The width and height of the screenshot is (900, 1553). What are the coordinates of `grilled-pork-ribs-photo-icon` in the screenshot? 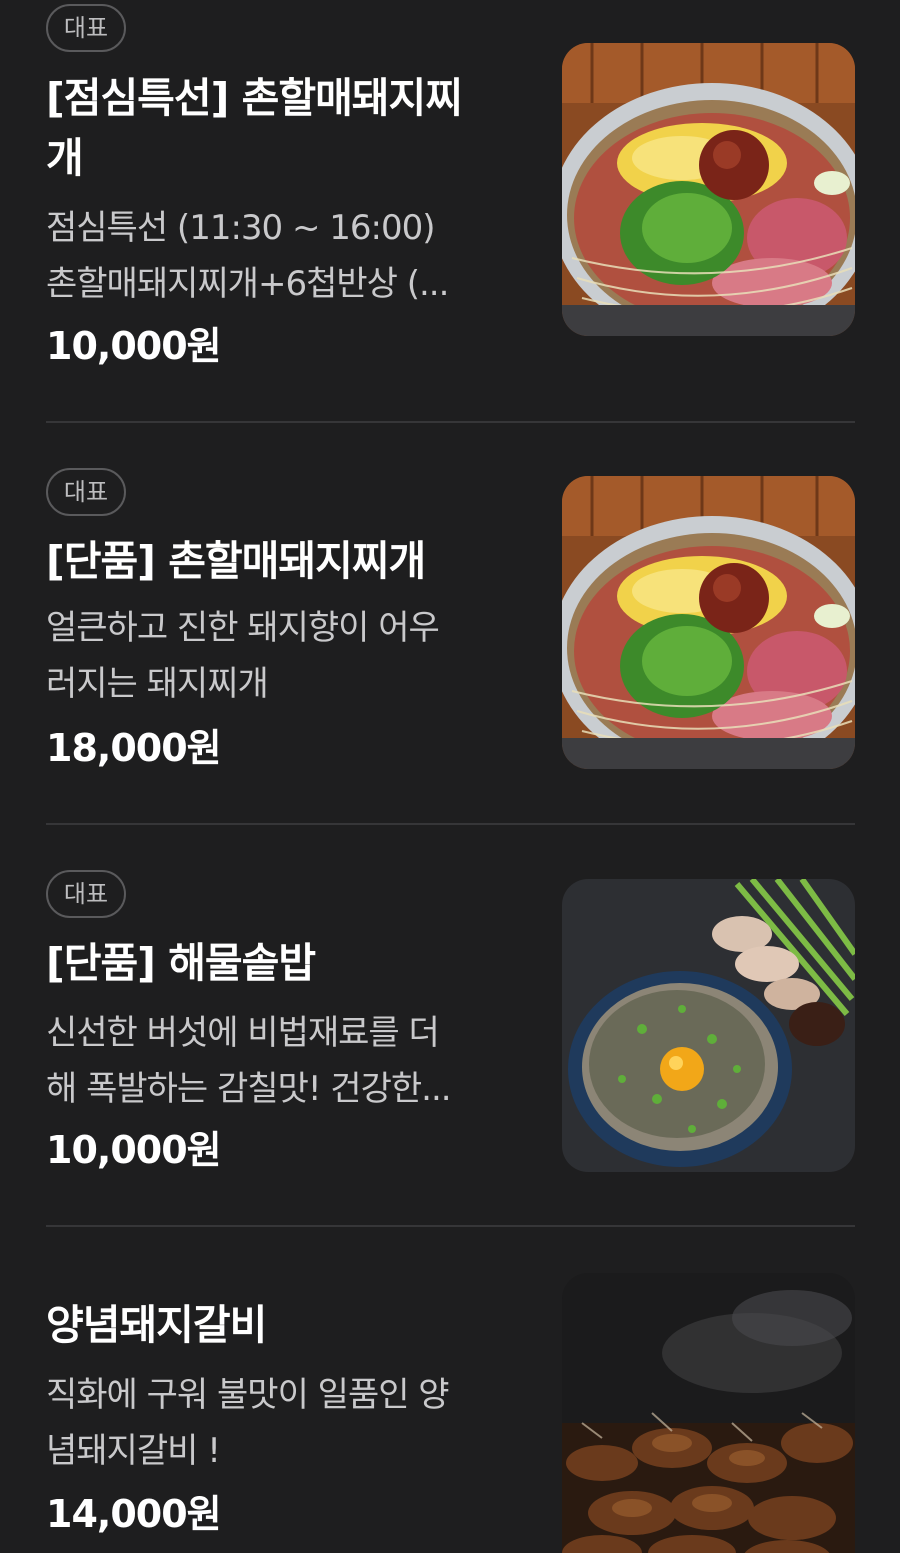 It's located at (708, 1413).